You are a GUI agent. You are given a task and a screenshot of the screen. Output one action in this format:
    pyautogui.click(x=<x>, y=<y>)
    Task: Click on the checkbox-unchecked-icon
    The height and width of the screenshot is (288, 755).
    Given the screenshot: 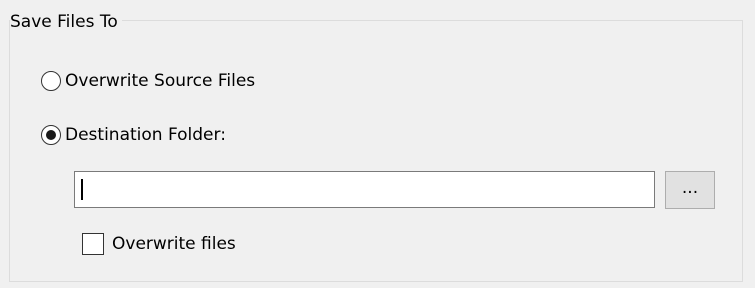 What is the action you would take?
    pyautogui.click(x=93, y=244)
    